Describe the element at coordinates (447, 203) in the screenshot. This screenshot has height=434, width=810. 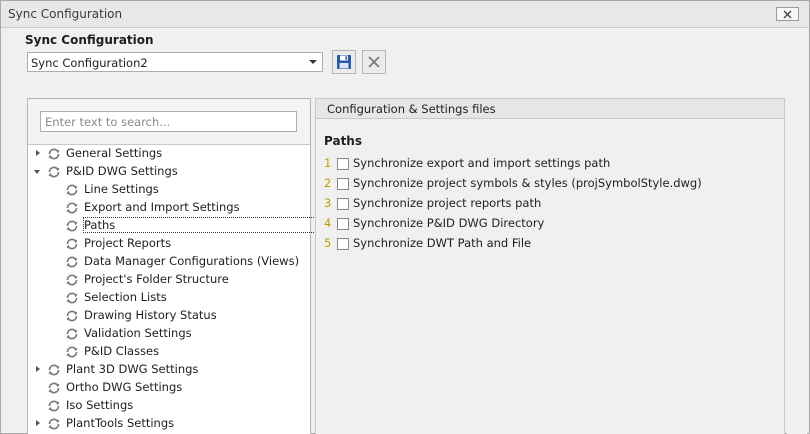
I see `option-label: Synchronize project reports path` at that location.